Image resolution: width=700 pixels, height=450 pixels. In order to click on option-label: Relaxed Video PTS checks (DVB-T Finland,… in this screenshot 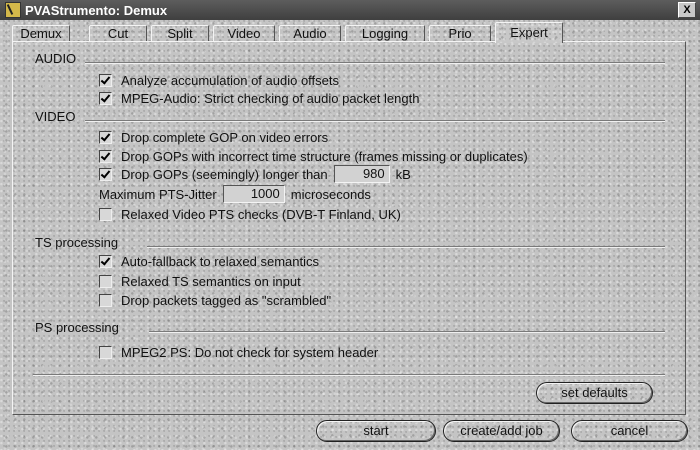, I will do `click(261, 214)`.